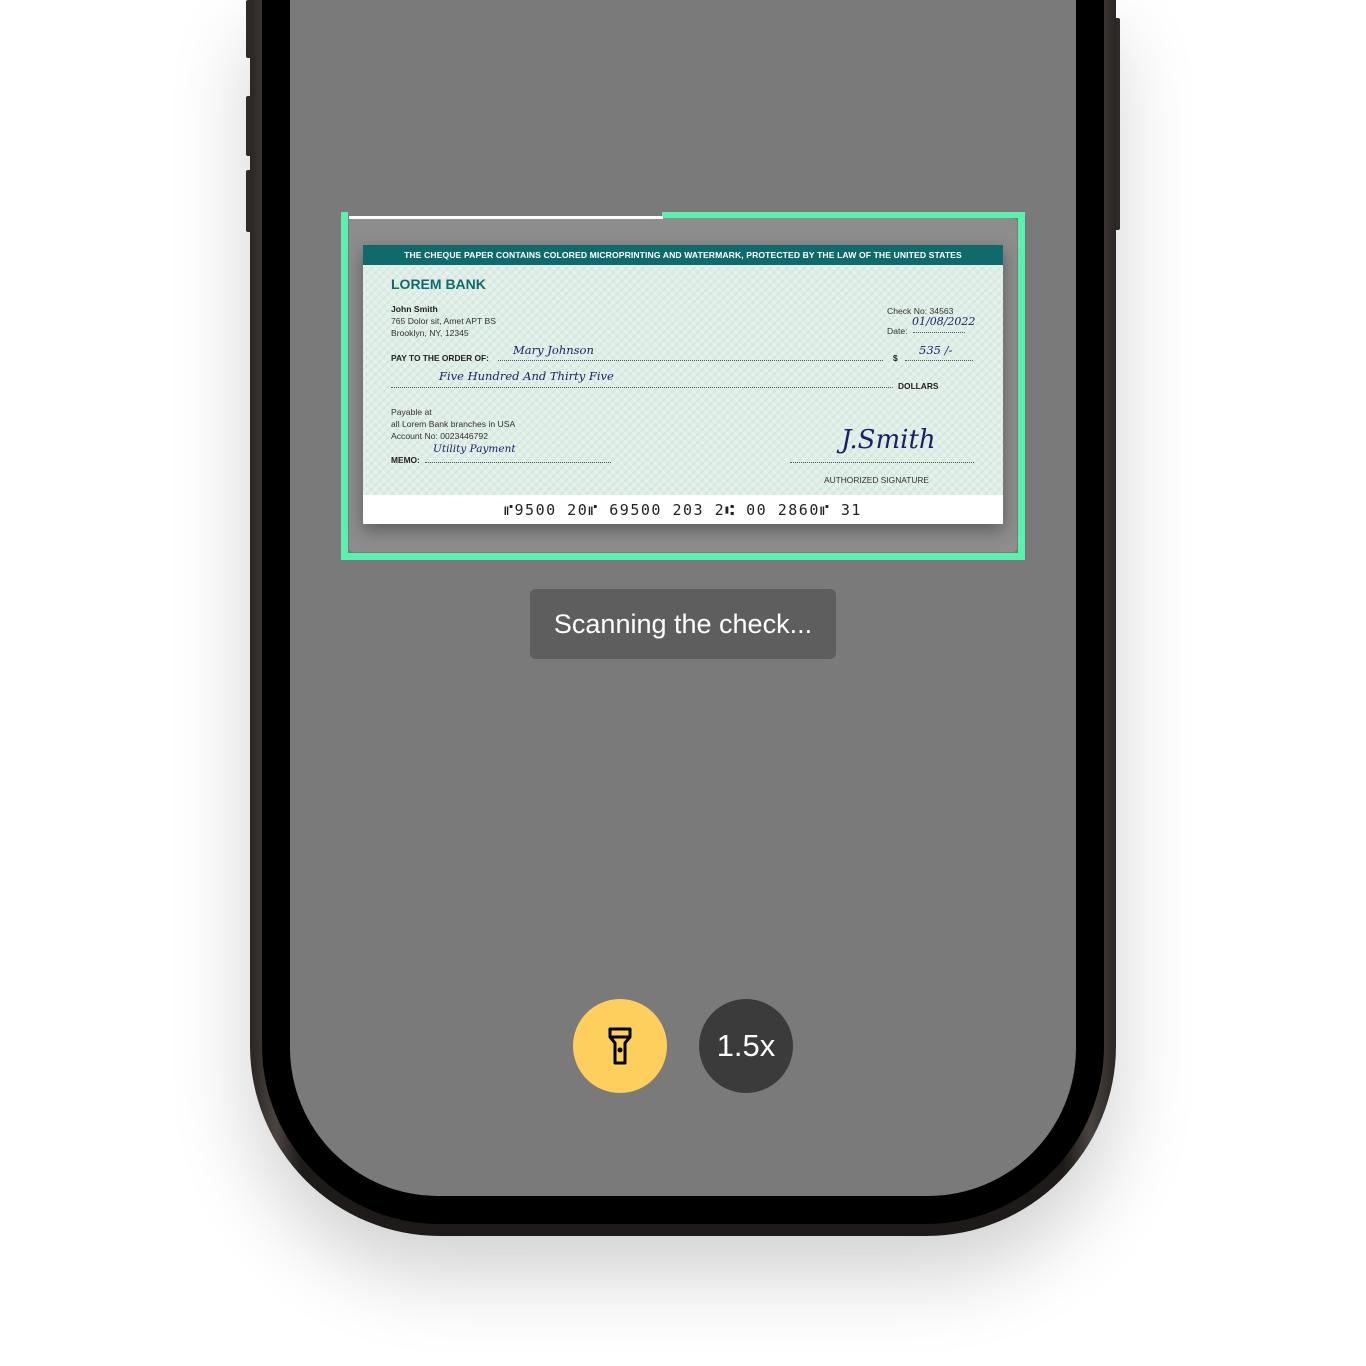 Image resolution: width=1366 pixels, height=1366 pixels. Describe the element at coordinates (414, 309) in the screenshot. I see `owner-name: John Smith` at that location.